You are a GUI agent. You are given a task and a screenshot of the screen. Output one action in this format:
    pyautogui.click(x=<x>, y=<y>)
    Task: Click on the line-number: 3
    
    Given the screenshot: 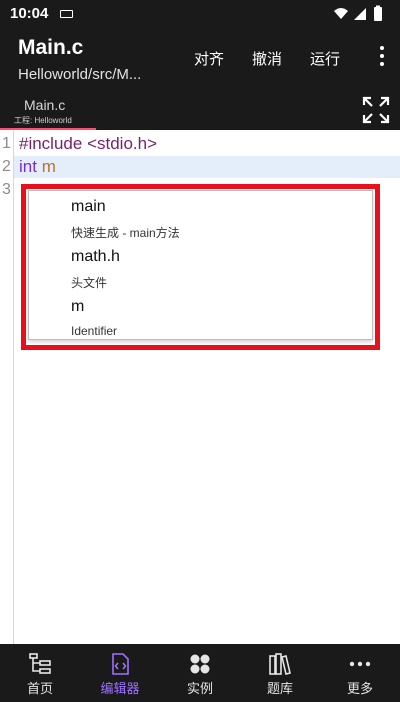 What is the action you would take?
    pyautogui.click(x=6, y=189)
    